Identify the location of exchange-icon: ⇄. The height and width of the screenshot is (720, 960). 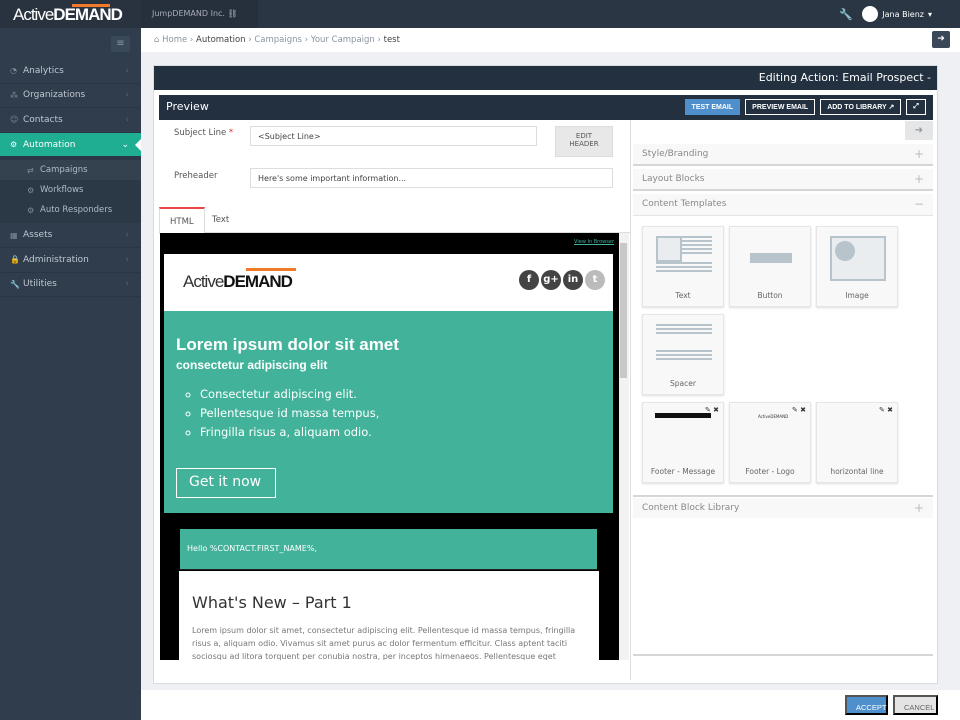
(30, 170).